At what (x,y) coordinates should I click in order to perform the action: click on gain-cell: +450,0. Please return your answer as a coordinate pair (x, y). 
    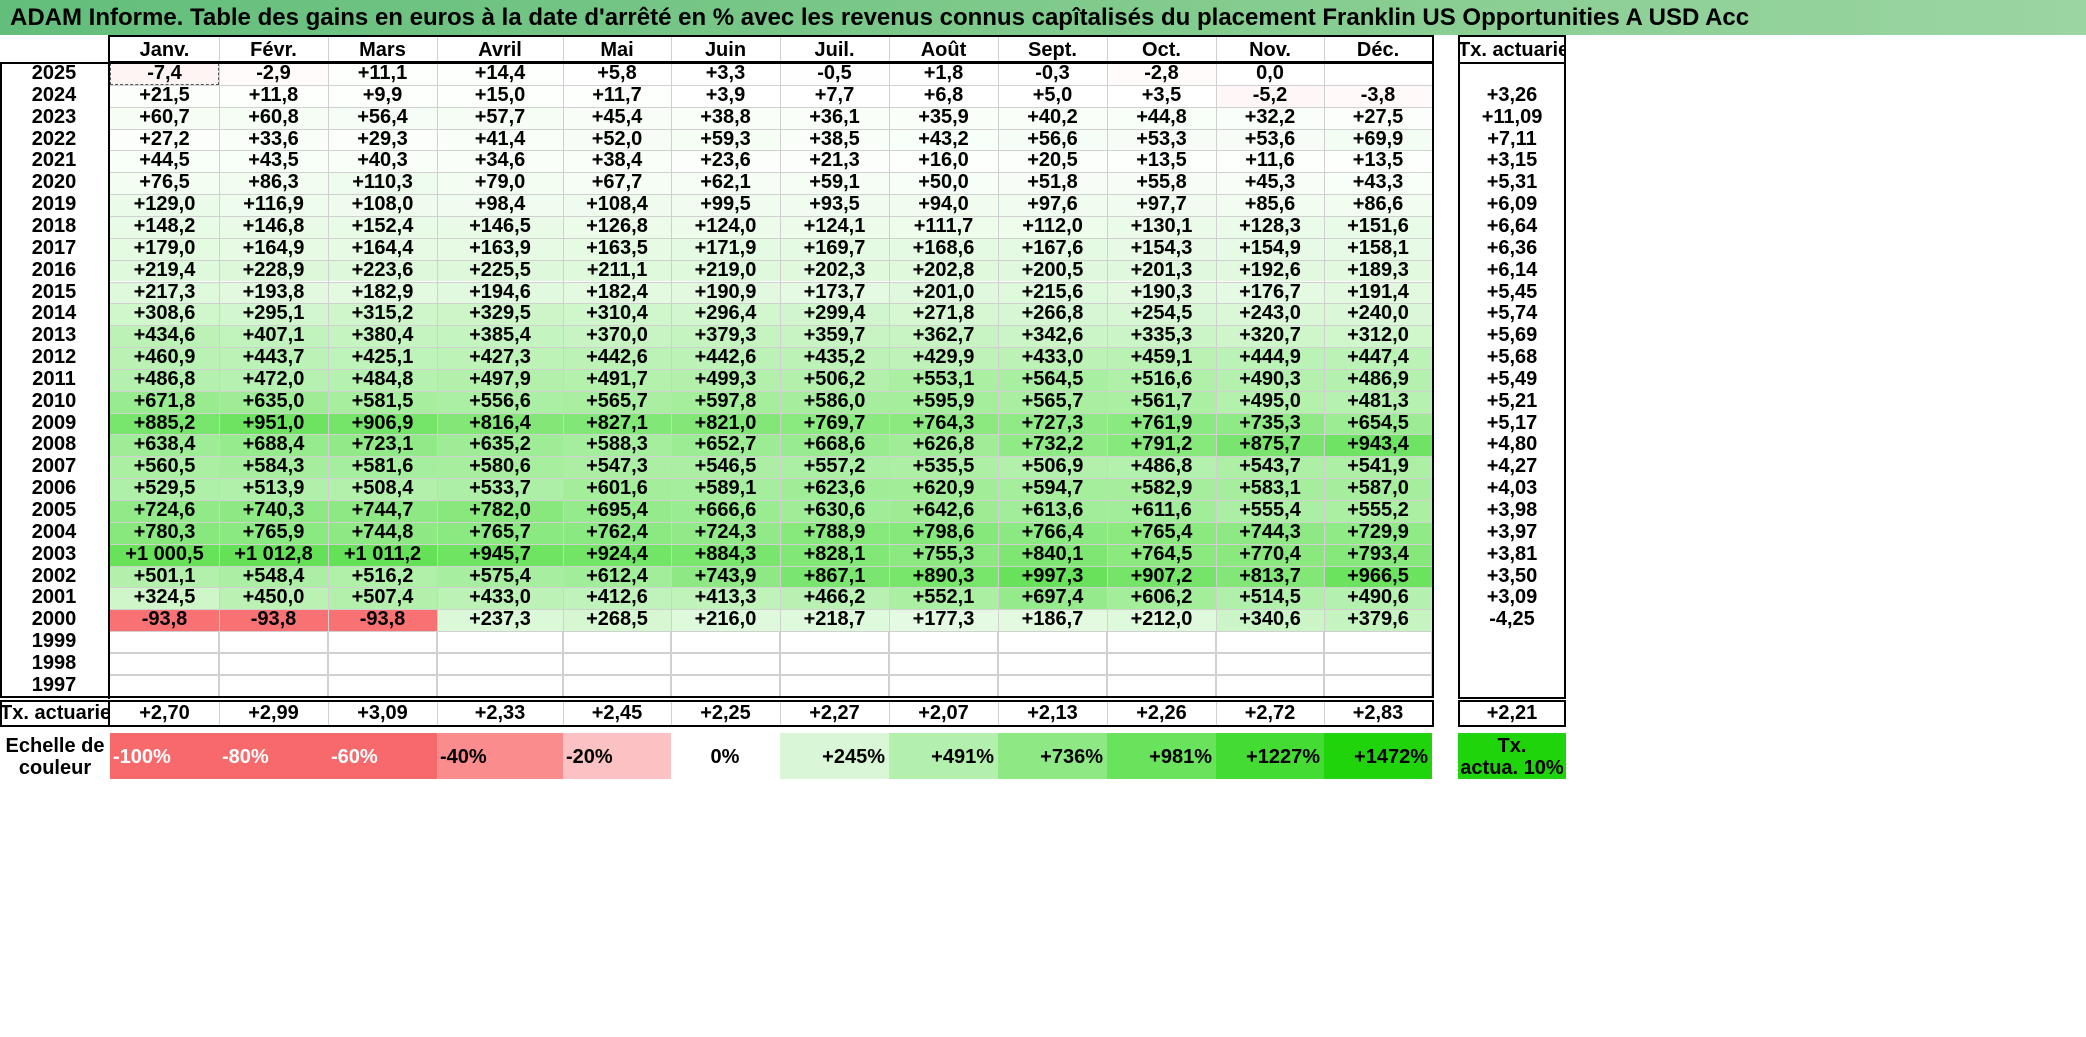
    Looking at the image, I should click on (273, 598).